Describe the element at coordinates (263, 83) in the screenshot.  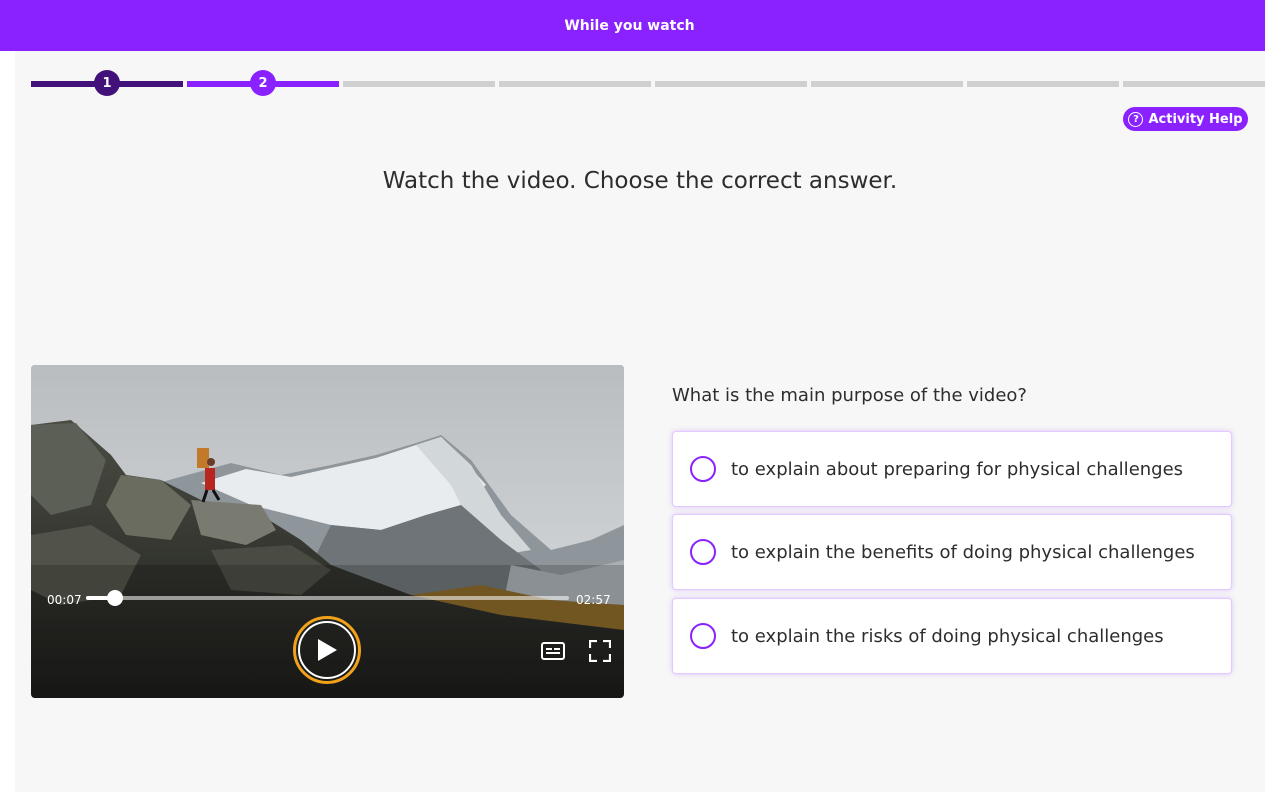
I see `step-2-indicator: 2` at that location.